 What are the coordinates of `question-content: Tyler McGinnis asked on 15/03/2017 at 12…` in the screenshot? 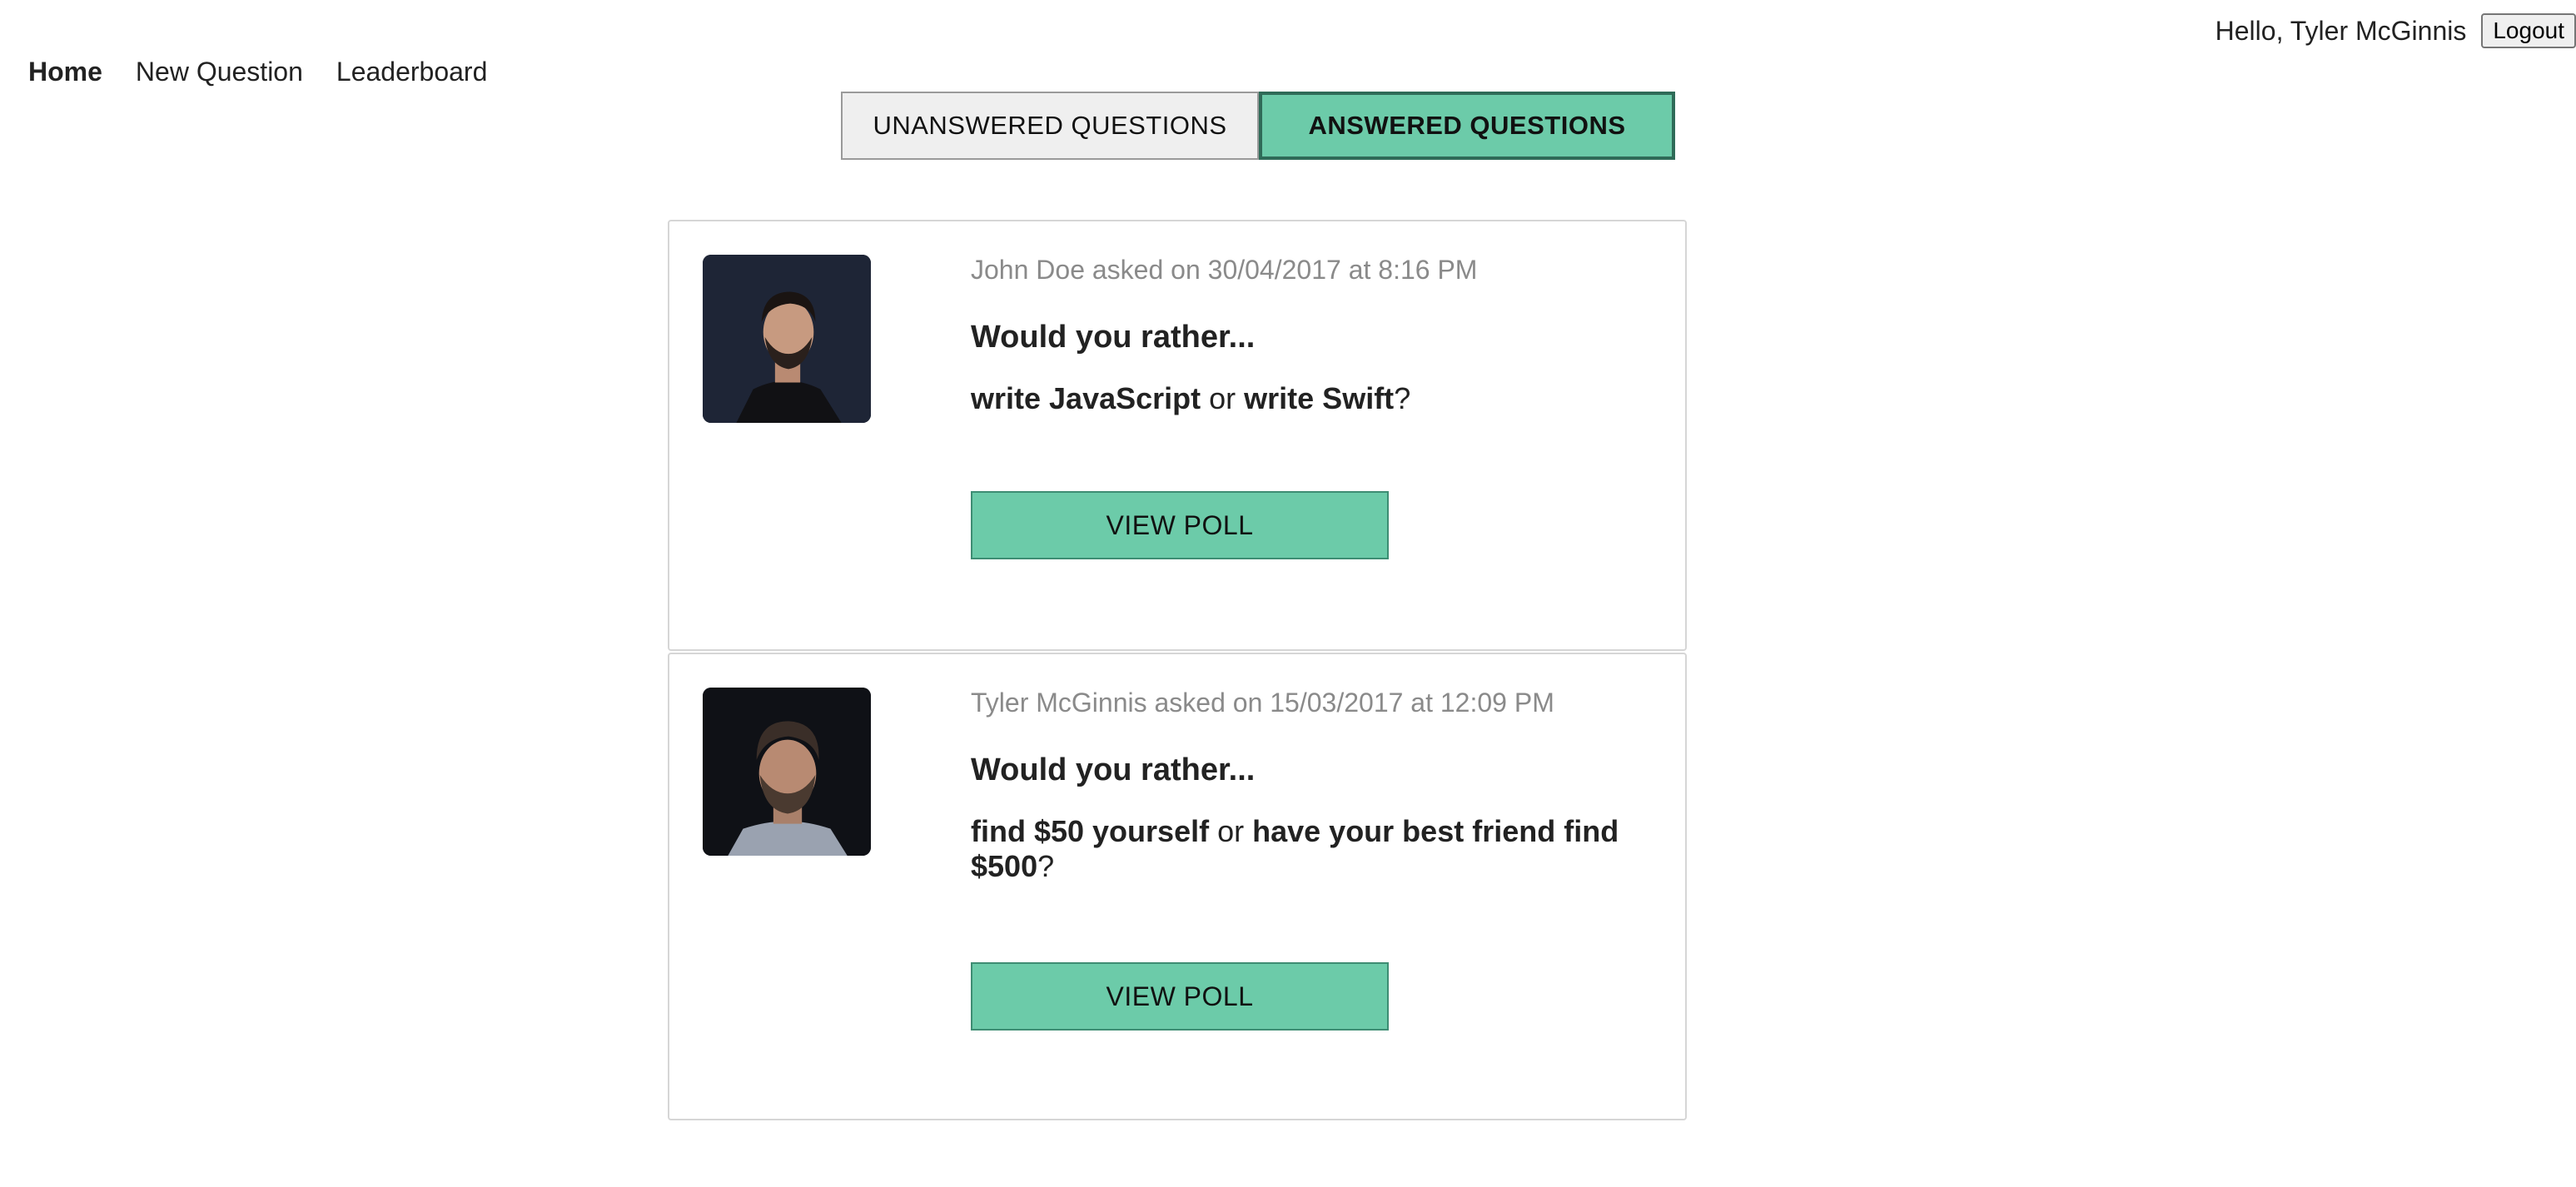 It's located at (1312, 785).